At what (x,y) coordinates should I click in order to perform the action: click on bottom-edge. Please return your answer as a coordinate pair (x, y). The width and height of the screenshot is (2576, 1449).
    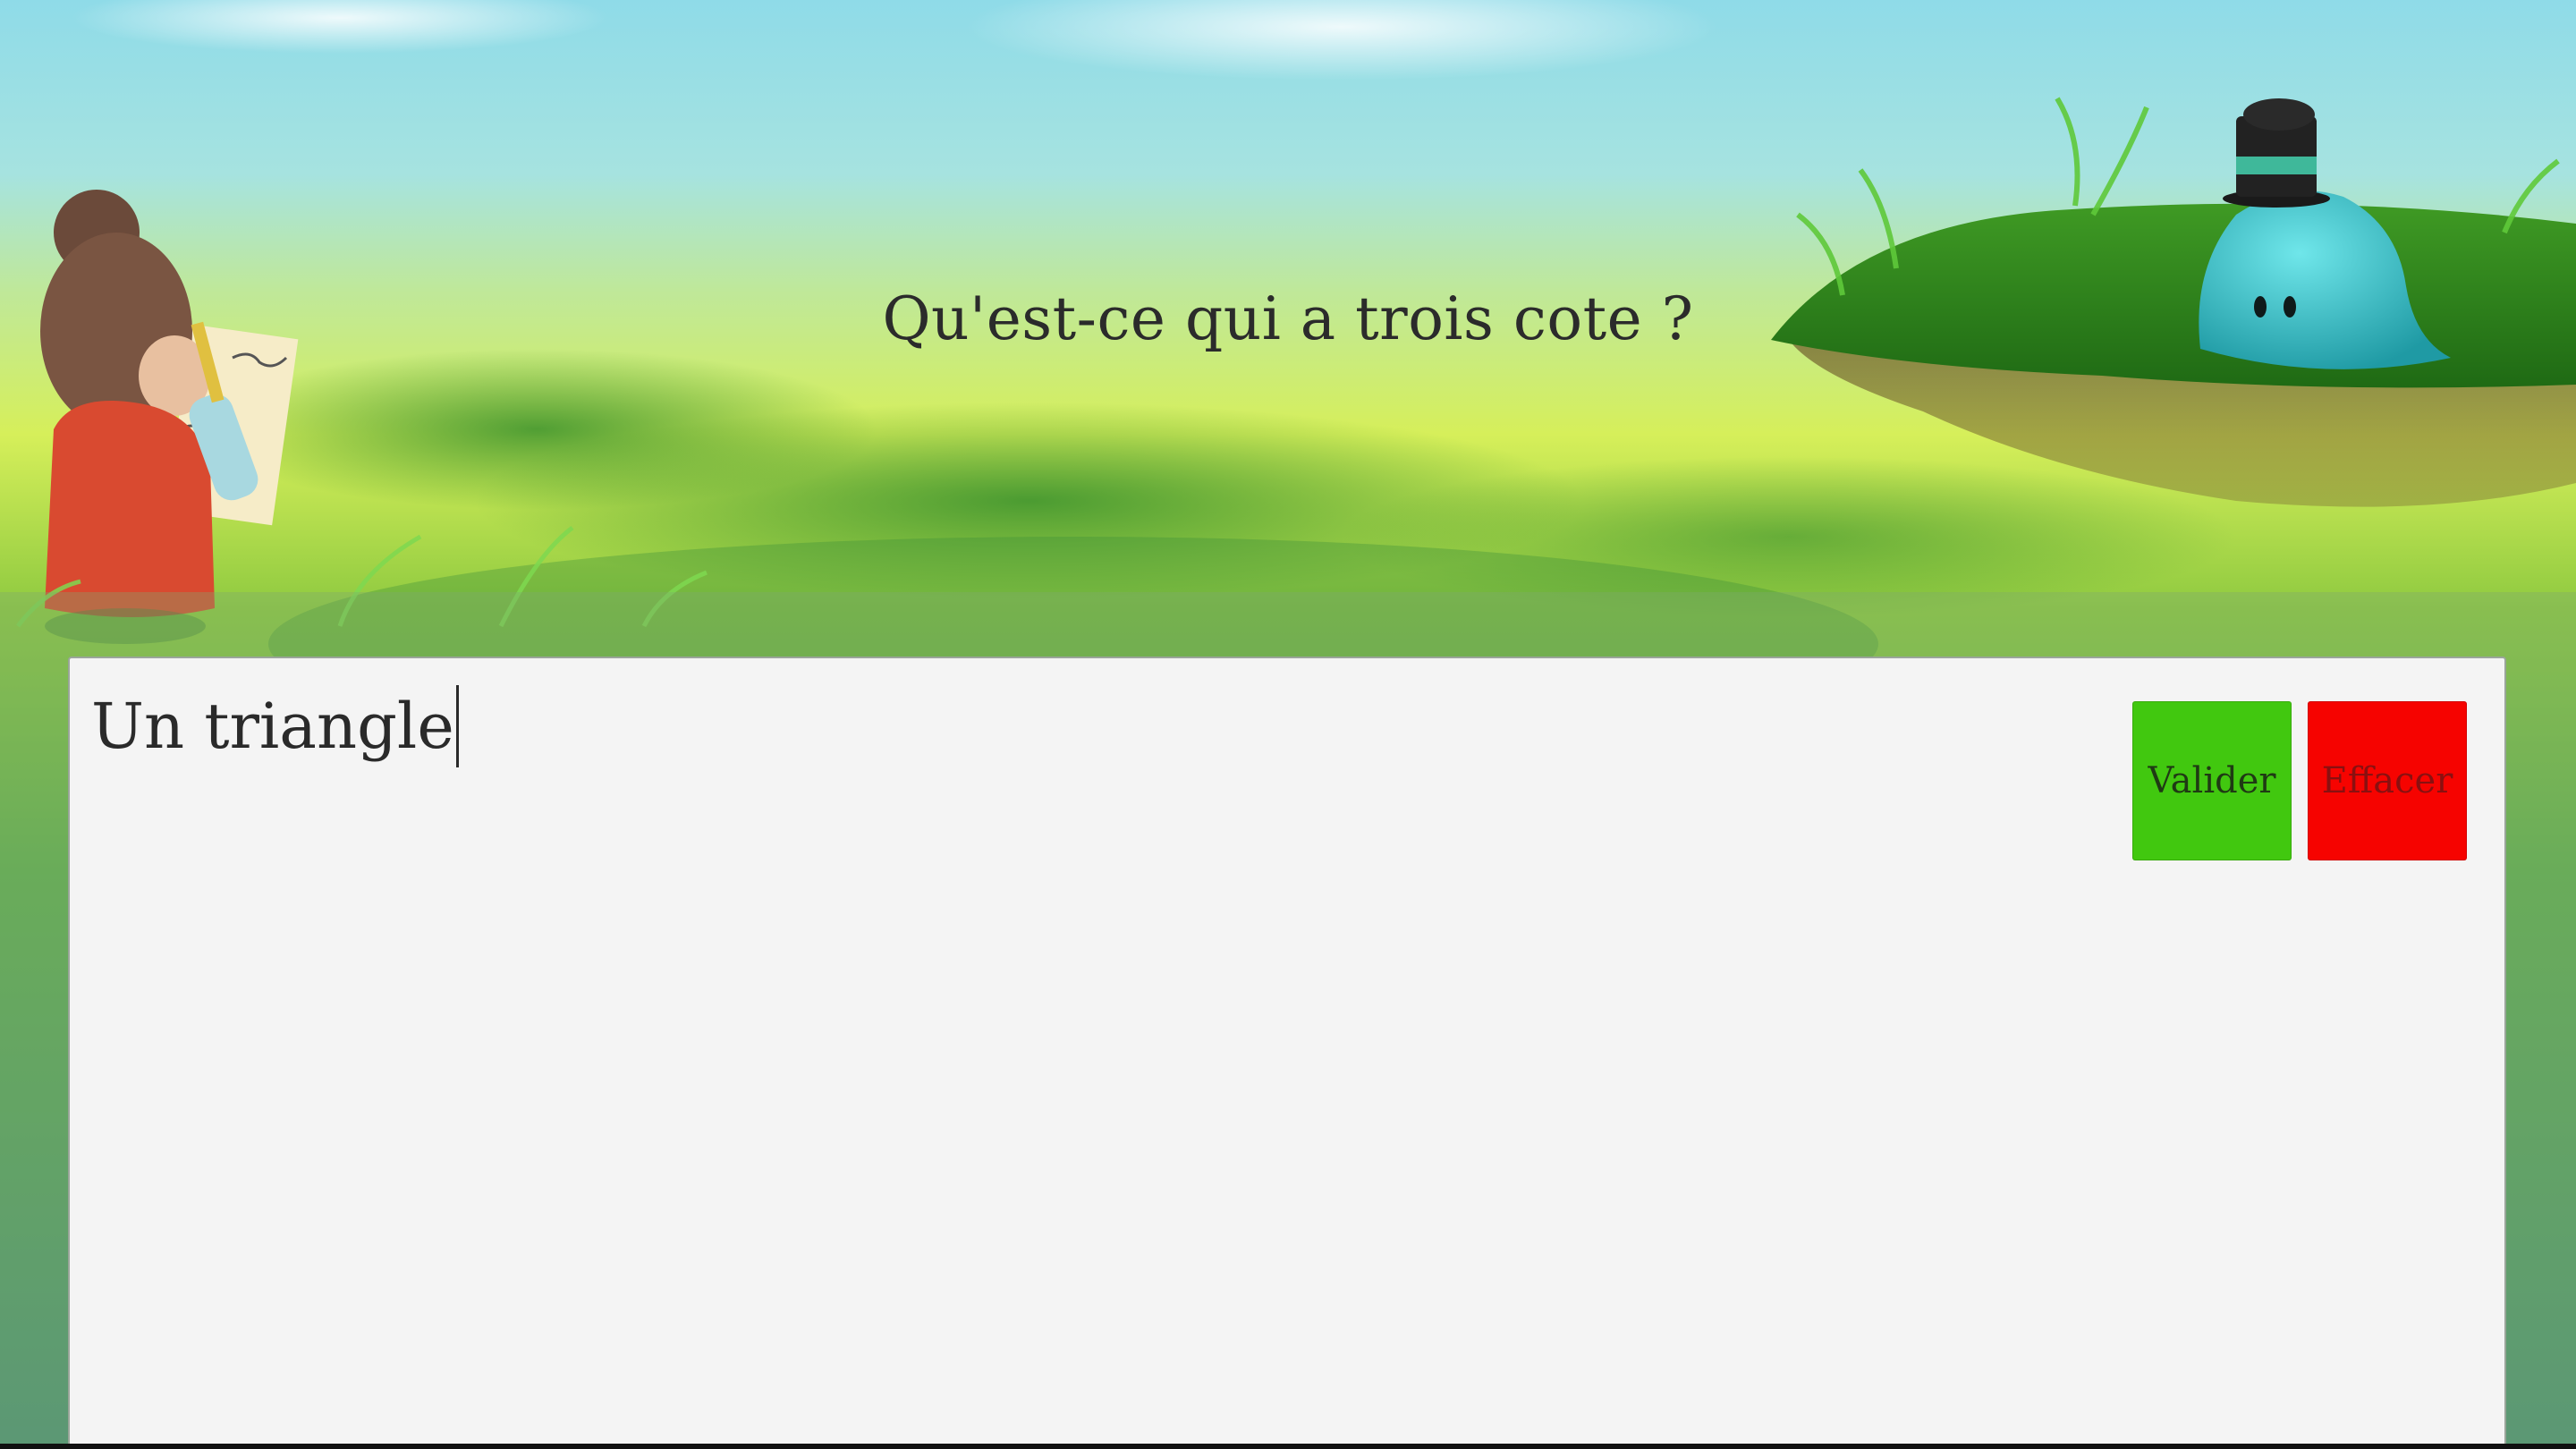
    Looking at the image, I should click on (1288, 1446).